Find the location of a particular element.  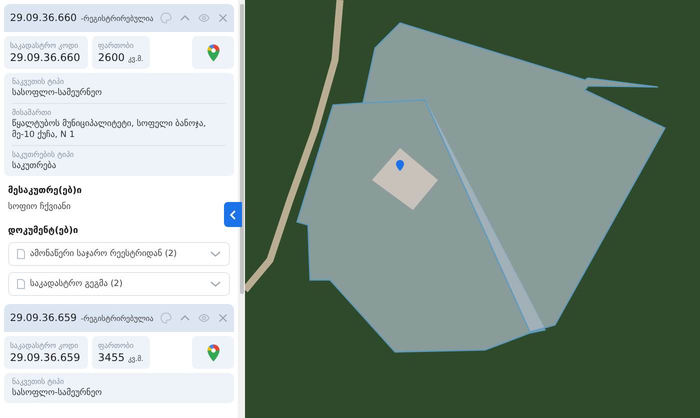

scrollbar-thumb is located at coordinates (242, 149).